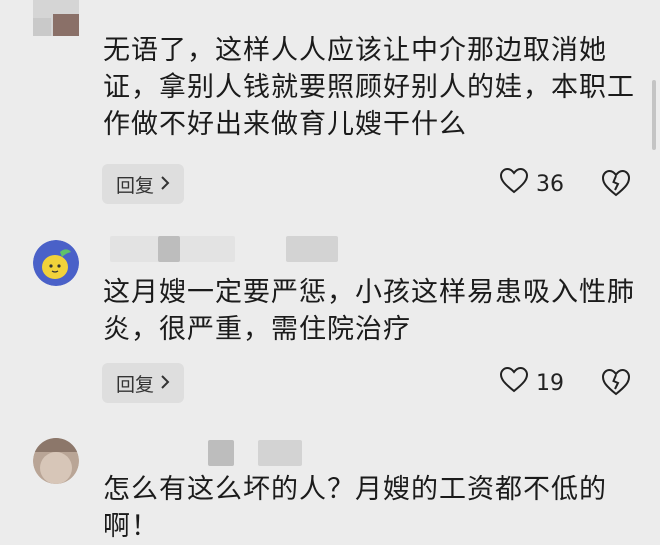  Describe the element at coordinates (531, 383) in the screenshot. I see `like-button: 19` at that location.